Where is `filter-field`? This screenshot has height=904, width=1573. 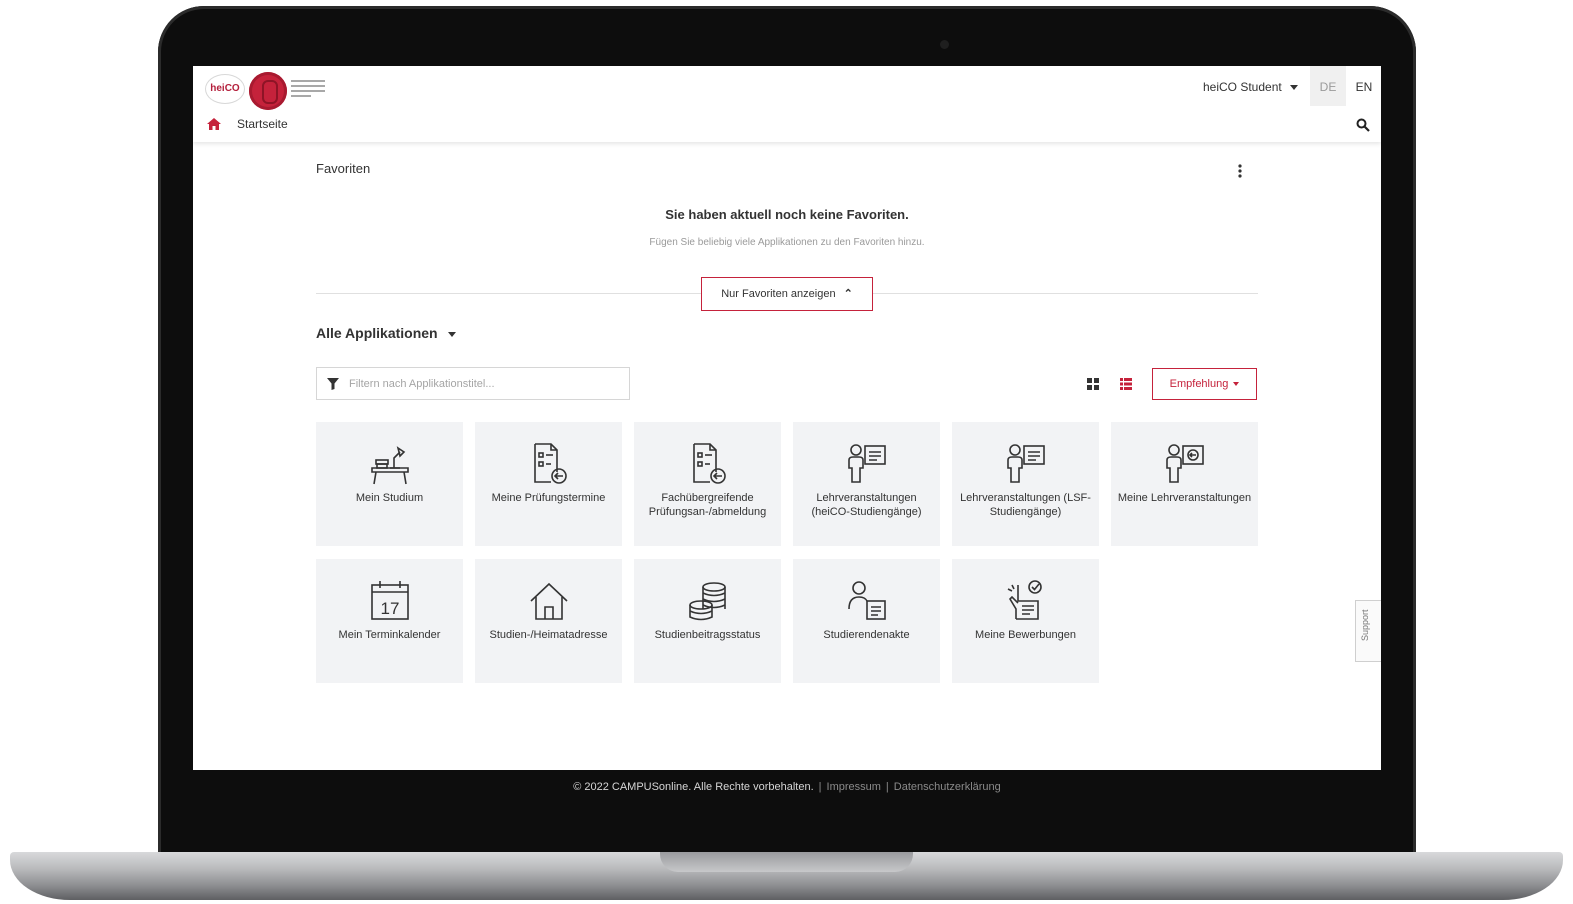
filter-field is located at coordinates (473, 383).